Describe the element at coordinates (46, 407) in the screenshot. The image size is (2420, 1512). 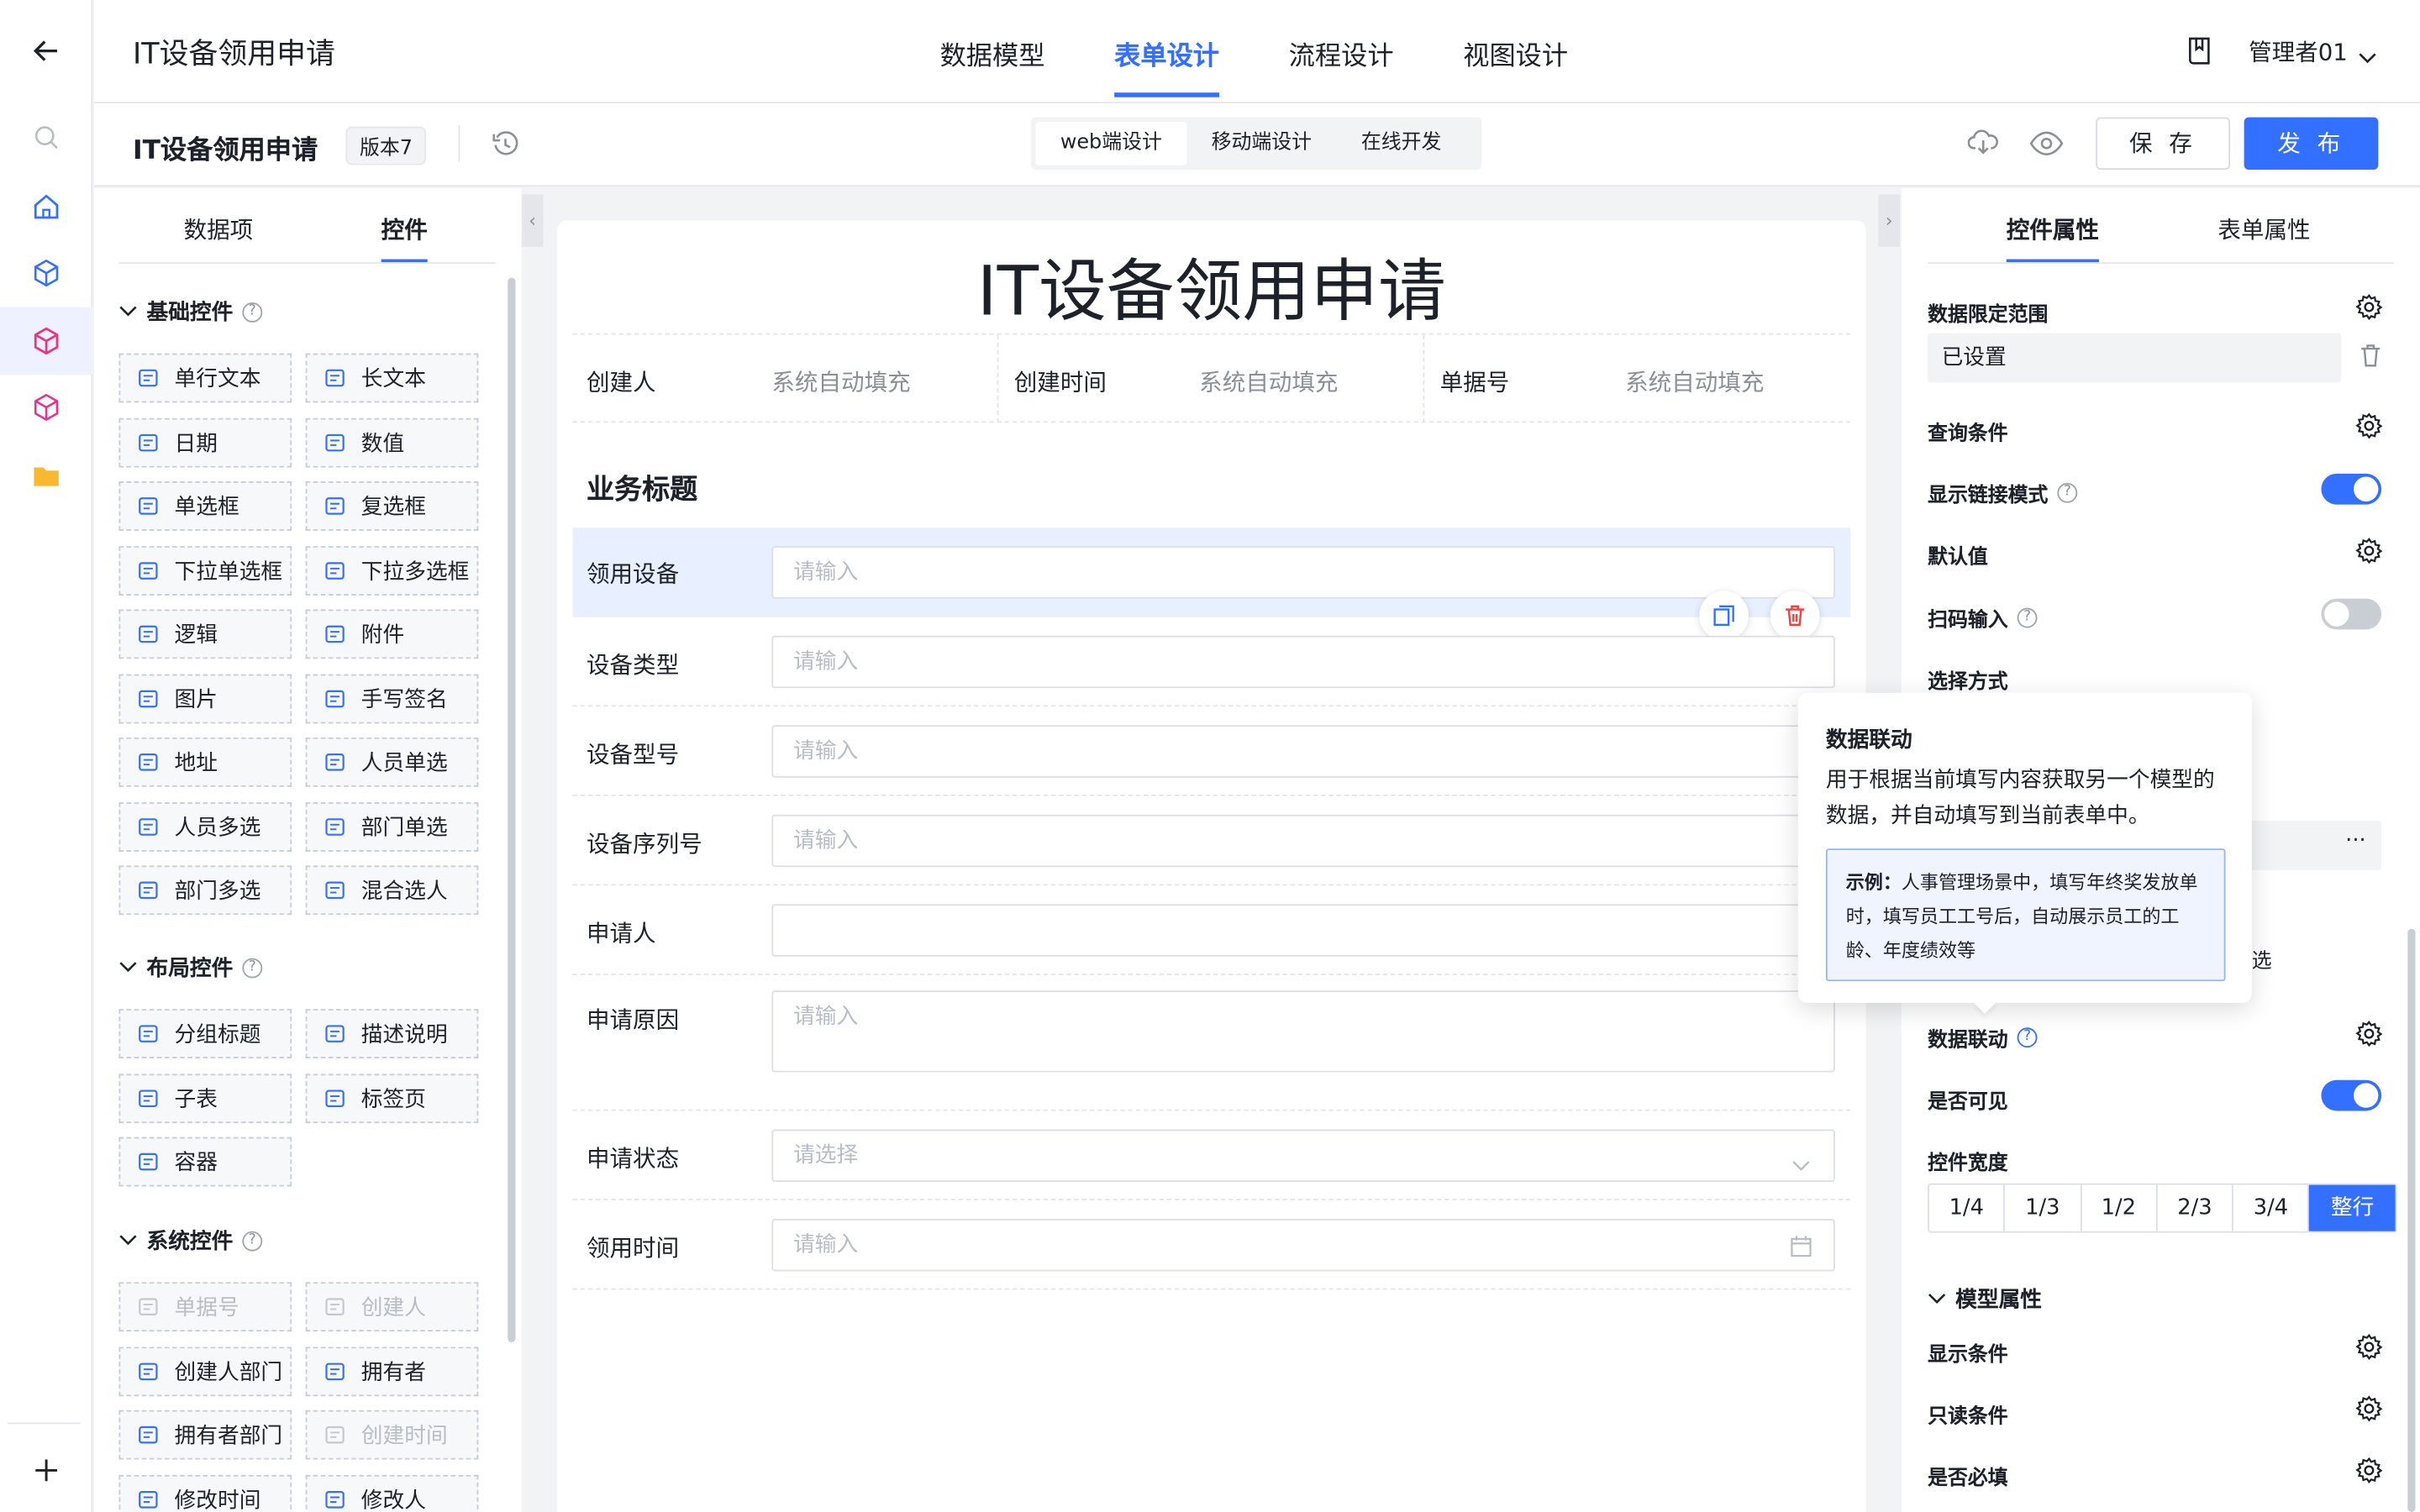
I see `package-icon` at that location.